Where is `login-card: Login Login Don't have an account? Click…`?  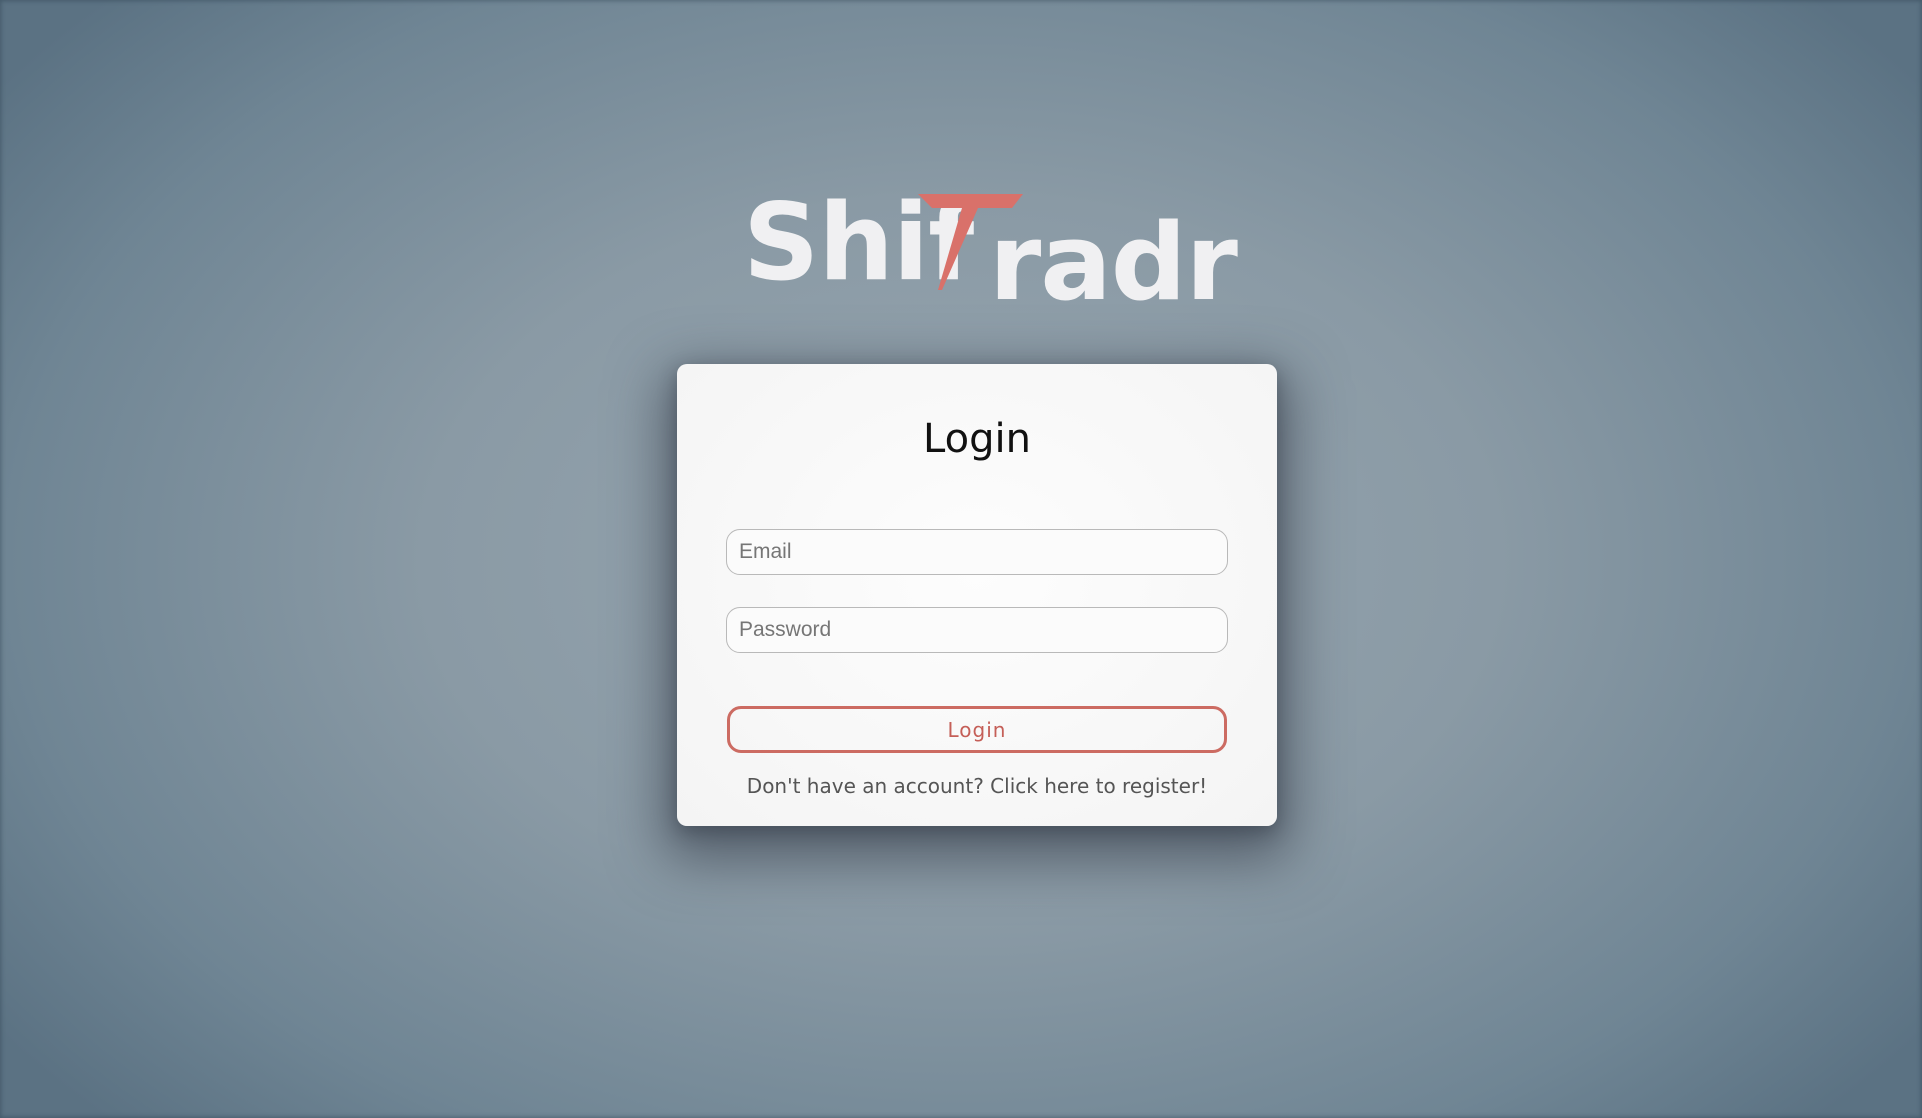 login-card: Login Login Don't have an account? Click… is located at coordinates (977, 595).